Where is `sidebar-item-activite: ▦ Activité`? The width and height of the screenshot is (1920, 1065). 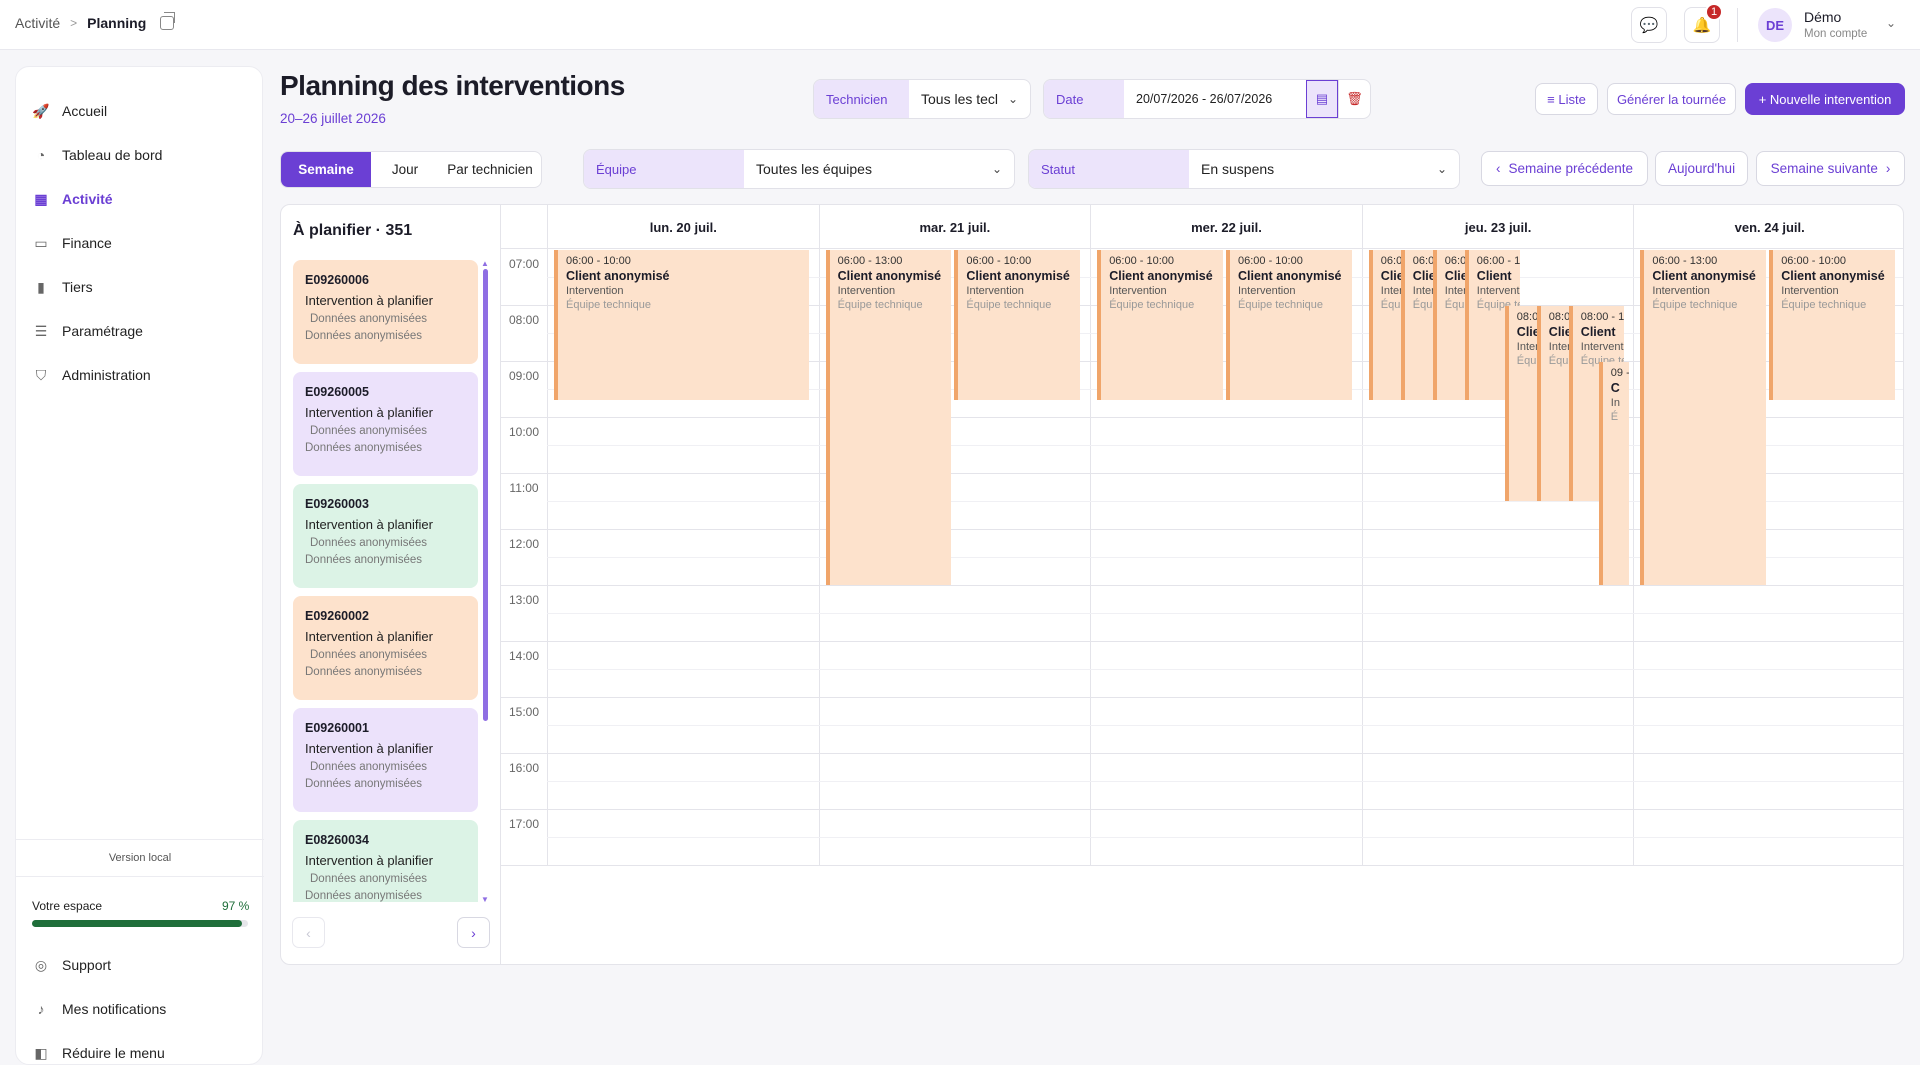
sidebar-item-activite: ▦ Activité is located at coordinates (139, 199).